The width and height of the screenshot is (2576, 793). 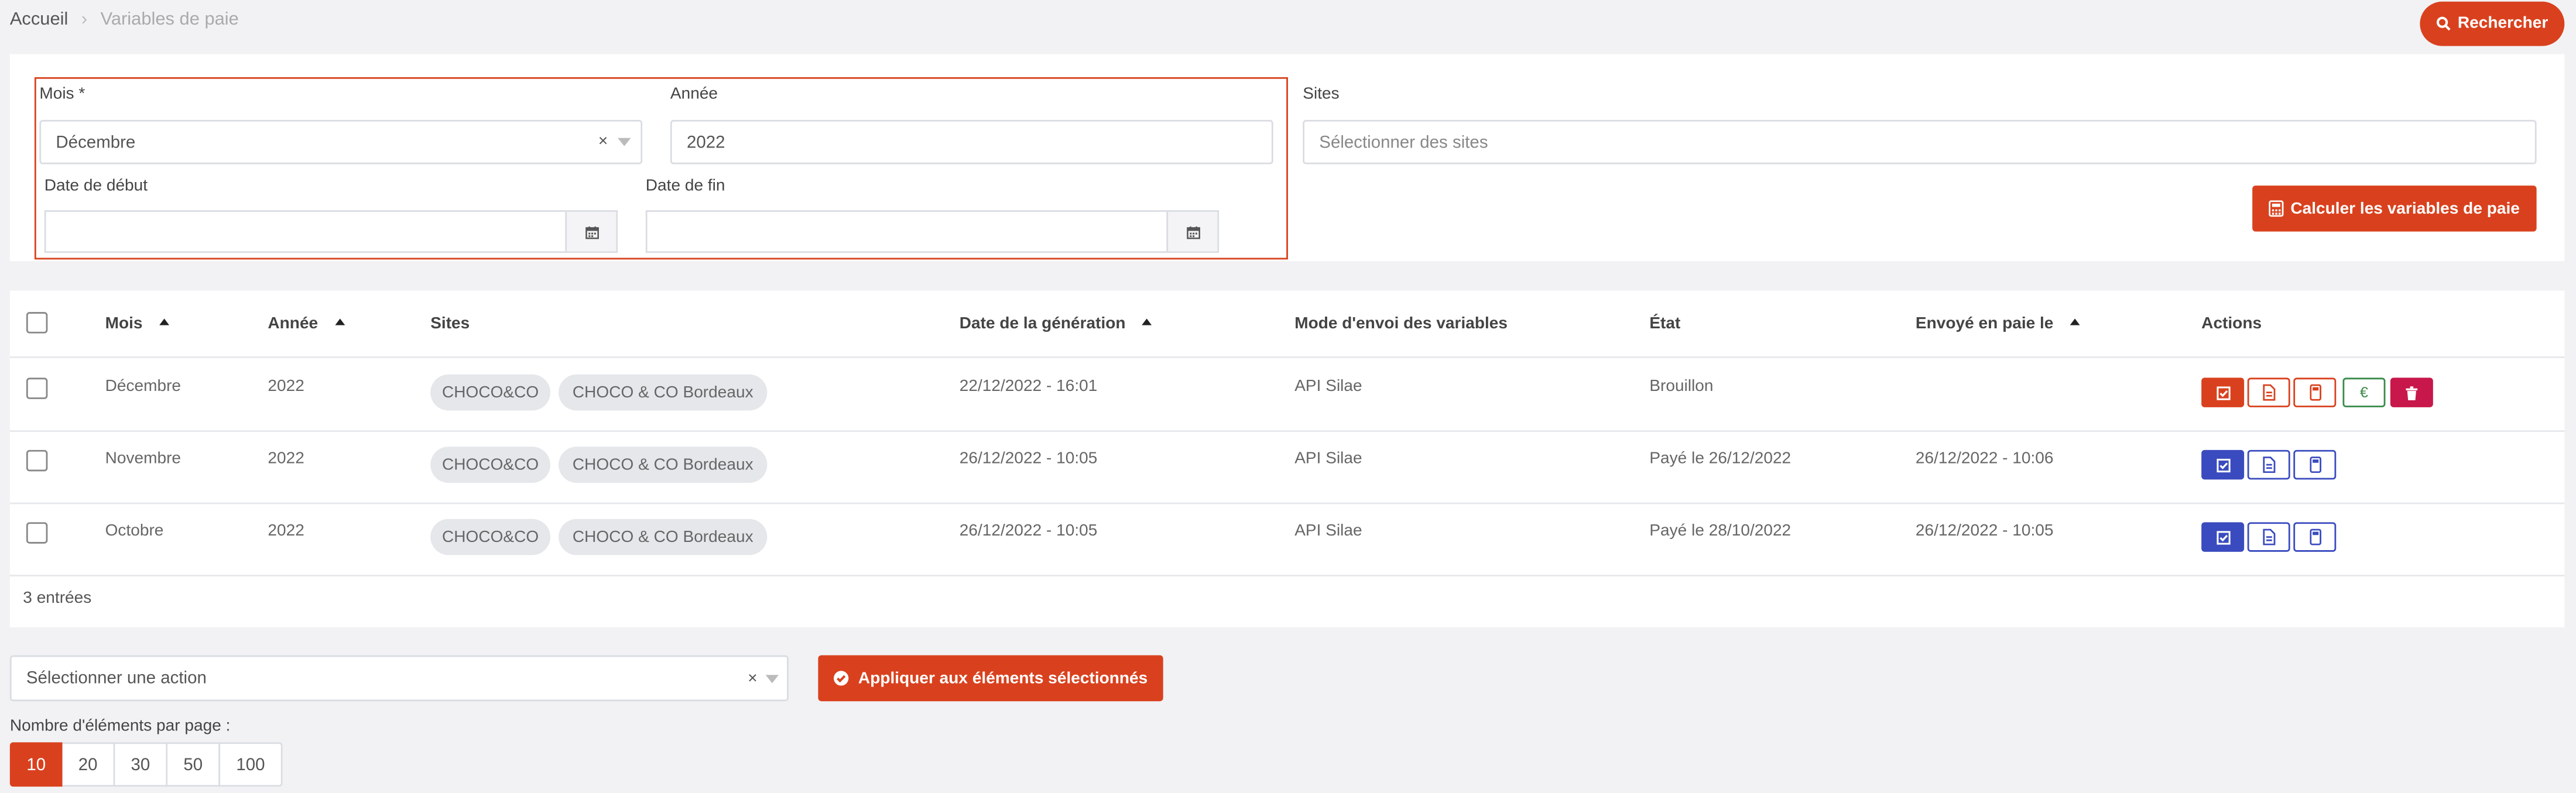 What do you see at coordinates (306, 324) in the screenshot?
I see `column-header-annee: Année` at bounding box center [306, 324].